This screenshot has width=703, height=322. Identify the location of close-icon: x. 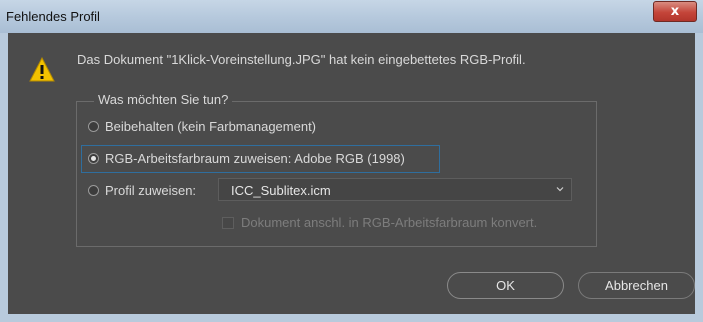
(675, 11).